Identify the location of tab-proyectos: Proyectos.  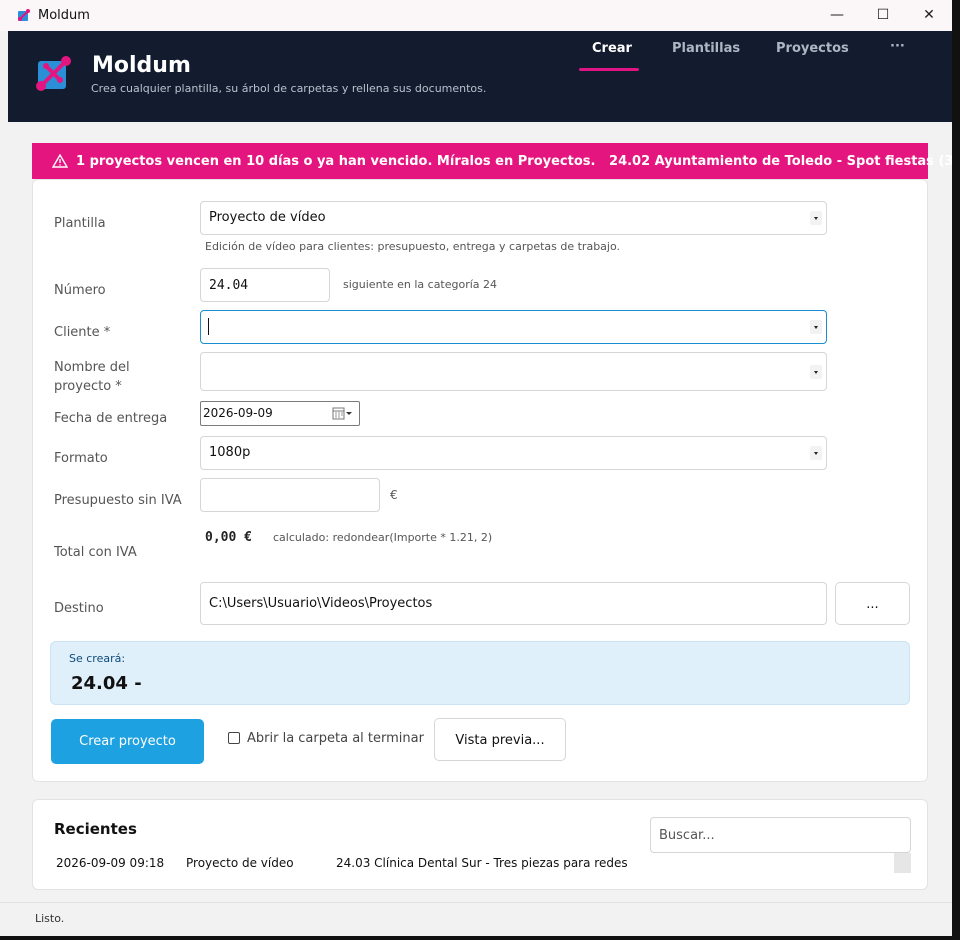
(812, 48).